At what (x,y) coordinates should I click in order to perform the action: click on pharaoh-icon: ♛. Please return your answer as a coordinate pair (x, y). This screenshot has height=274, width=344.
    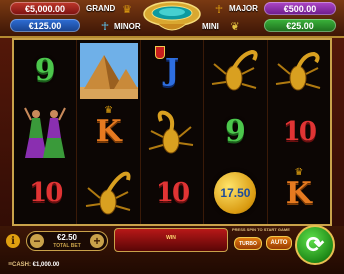
    Looking at the image, I should click on (127, 9).